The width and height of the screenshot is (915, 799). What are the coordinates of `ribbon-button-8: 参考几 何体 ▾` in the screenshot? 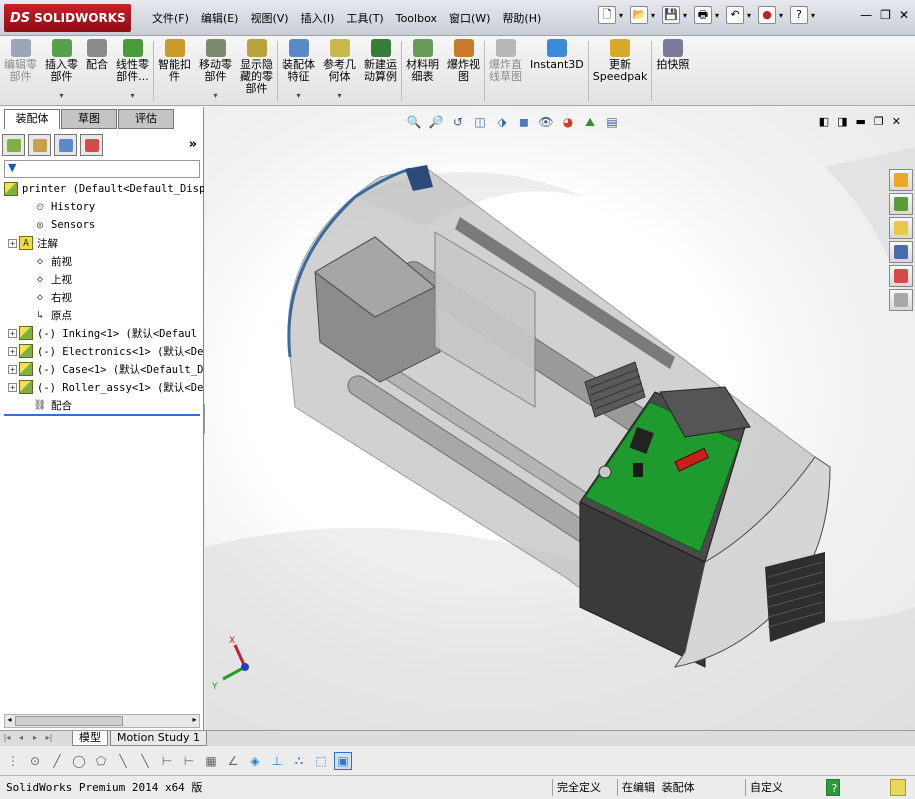 It's located at (339, 71).